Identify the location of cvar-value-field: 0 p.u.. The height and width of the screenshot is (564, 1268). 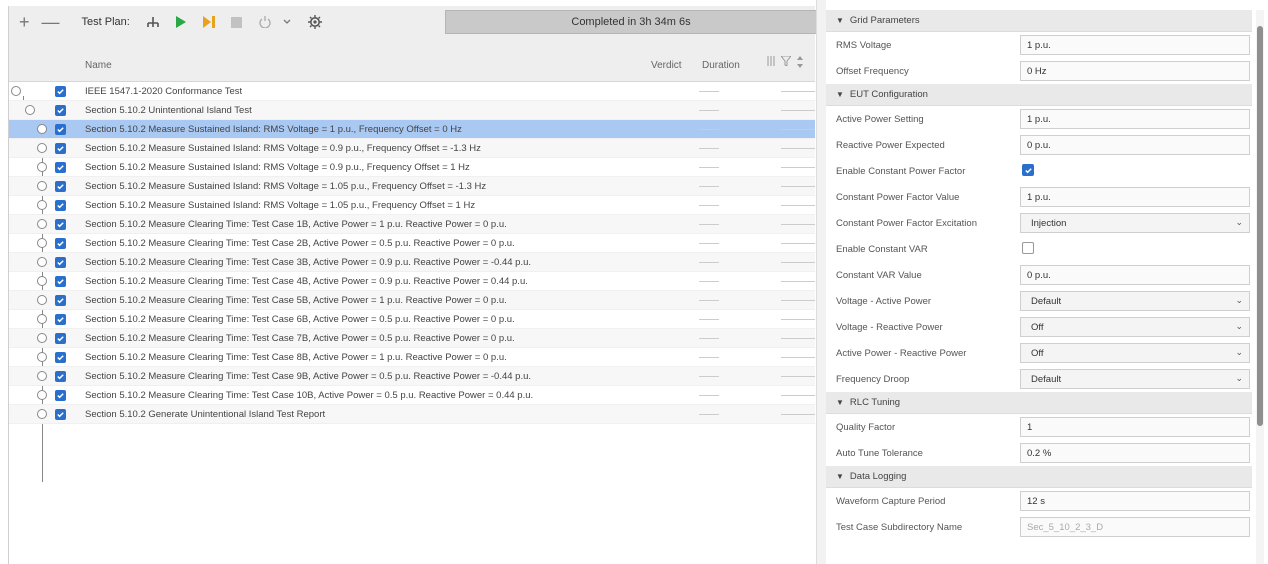
(1135, 275).